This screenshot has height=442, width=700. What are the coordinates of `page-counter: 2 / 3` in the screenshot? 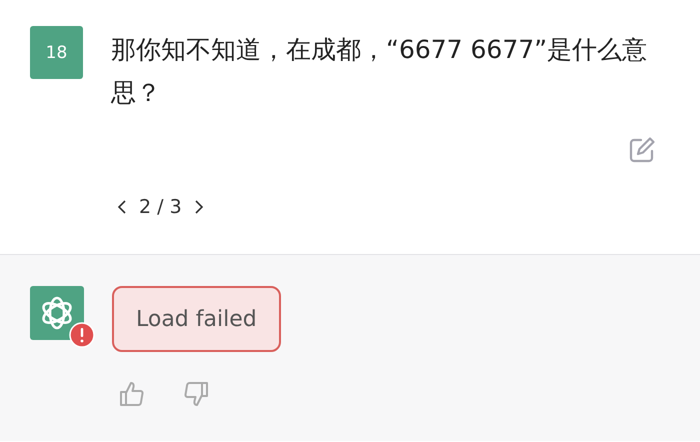 It's located at (160, 207).